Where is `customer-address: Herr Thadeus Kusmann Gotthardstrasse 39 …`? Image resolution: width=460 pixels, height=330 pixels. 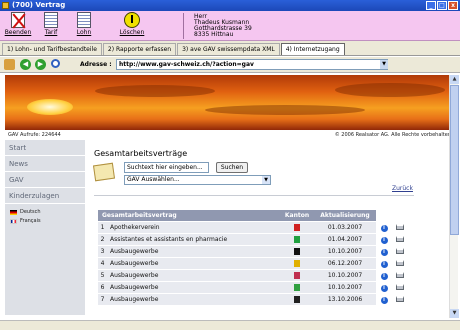
customer-address: Herr Thadeus Kusmann Gotthardstrasse 39 … is located at coordinates (223, 26).